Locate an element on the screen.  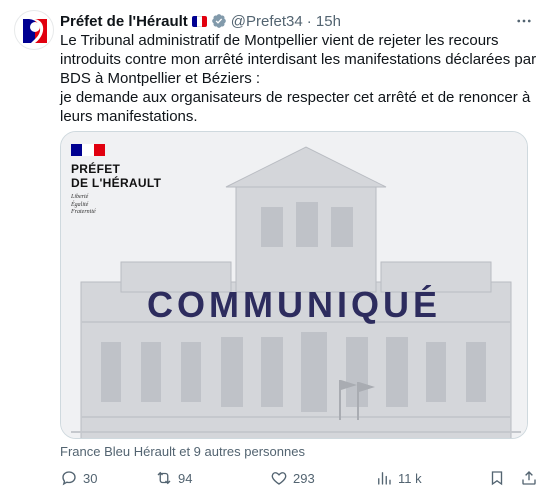
views-button: 11 k is located at coordinates (422, 478).